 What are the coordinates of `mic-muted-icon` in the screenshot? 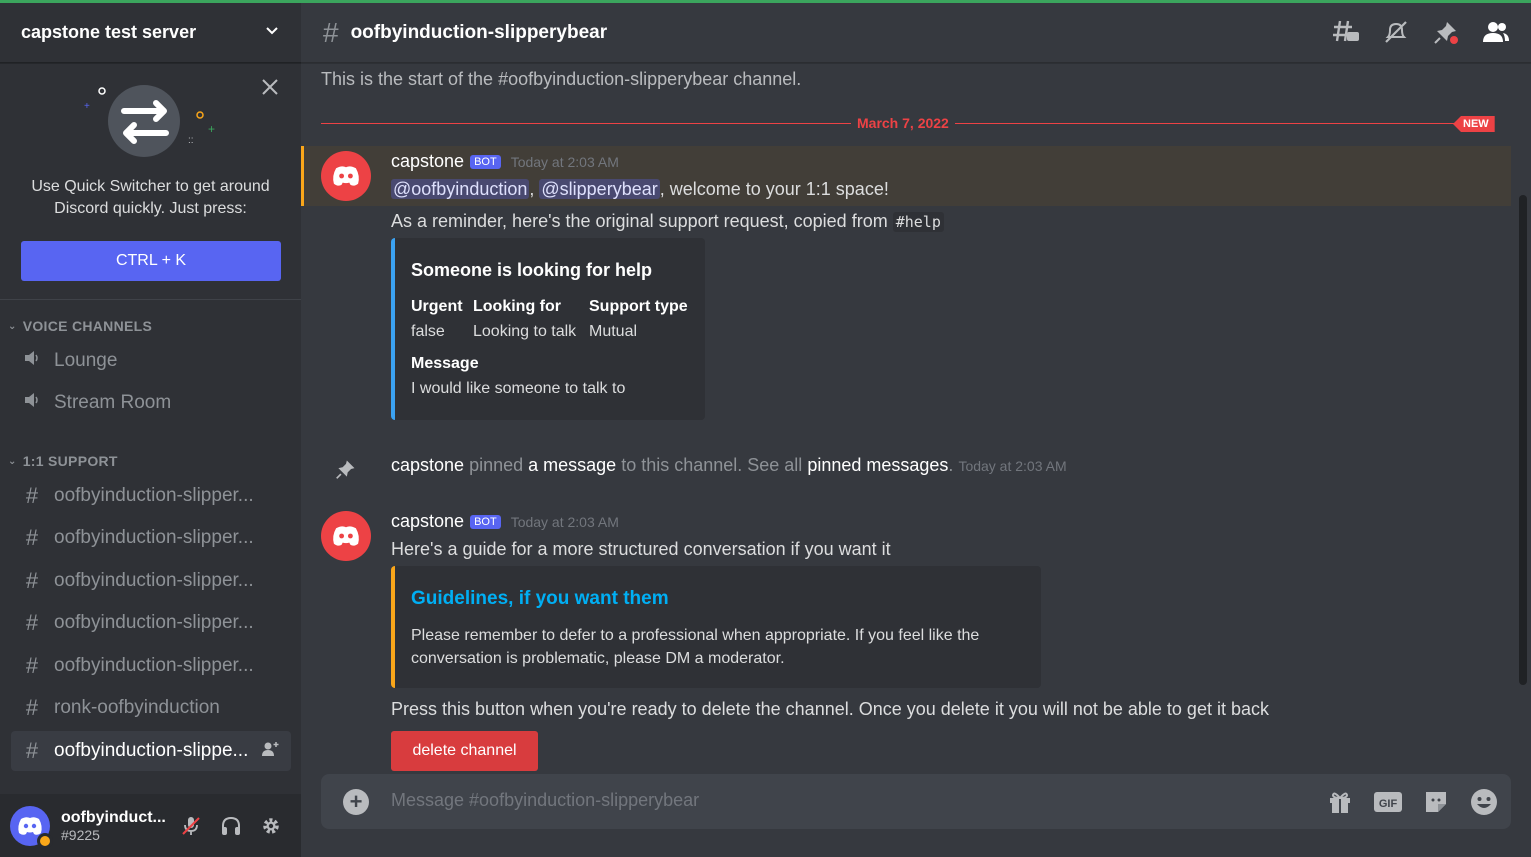 It's located at (191, 826).